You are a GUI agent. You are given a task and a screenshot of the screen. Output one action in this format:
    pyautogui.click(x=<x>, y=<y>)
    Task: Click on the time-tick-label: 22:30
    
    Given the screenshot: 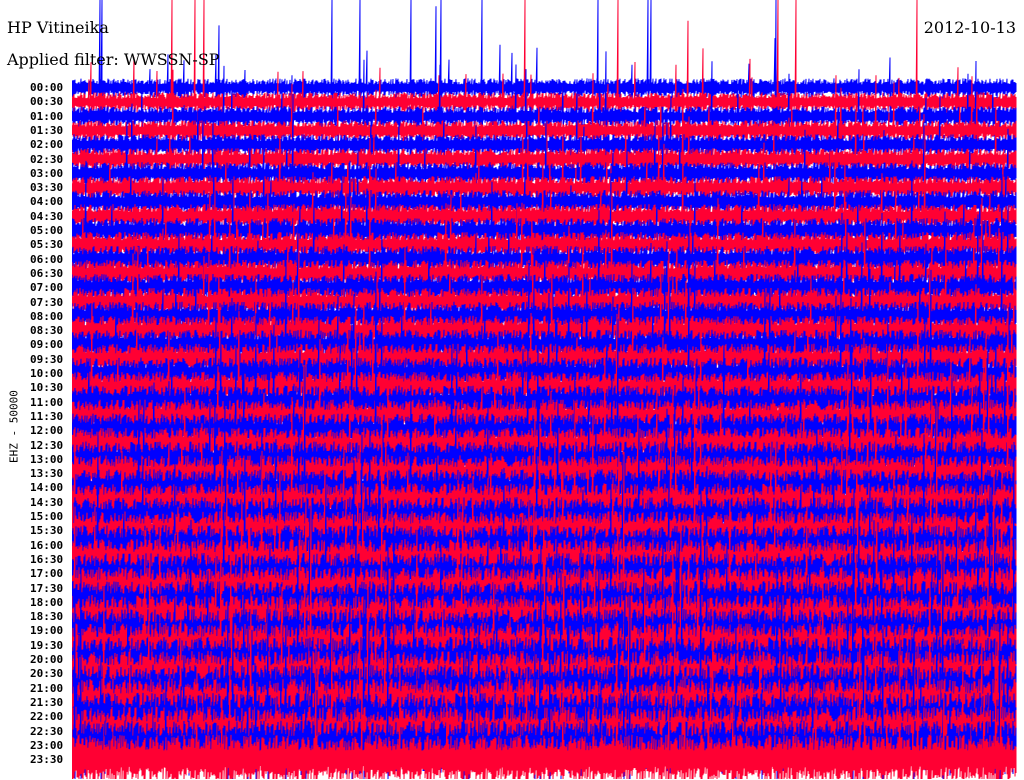 What is the action you would take?
    pyautogui.click(x=47, y=731)
    